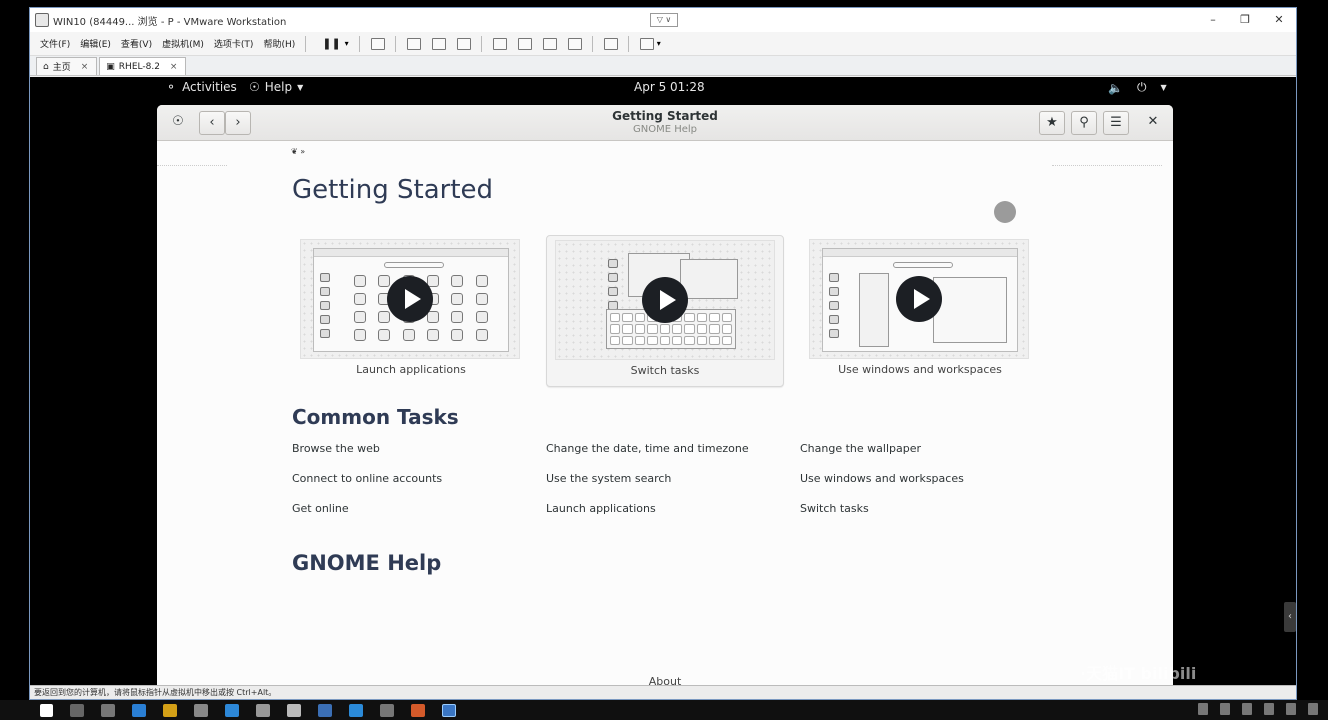 This screenshot has width=1328, height=720. What do you see at coordinates (1141, 87) in the screenshot?
I see `power-icon: ⏻` at bounding box center [1141, 87].